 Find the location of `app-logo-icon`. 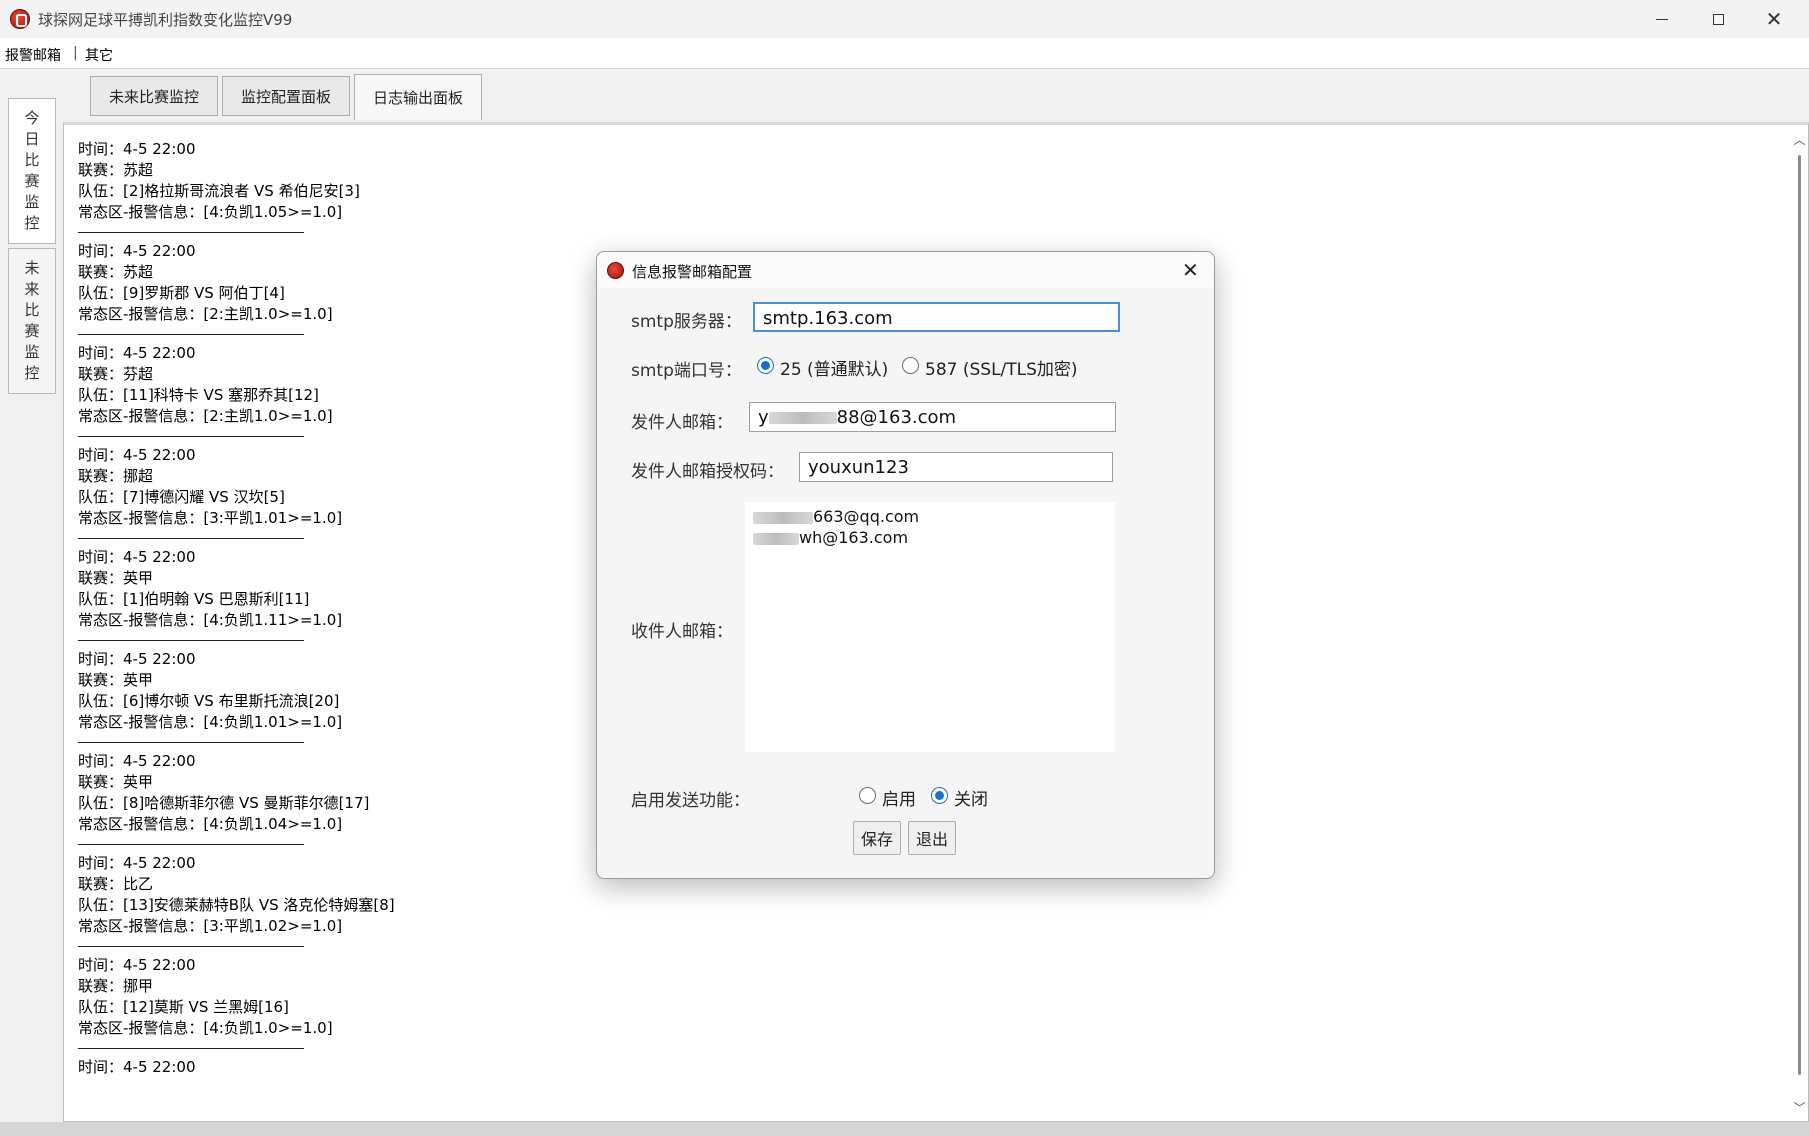

app-logo-icon is located at coordinates (20, 19).